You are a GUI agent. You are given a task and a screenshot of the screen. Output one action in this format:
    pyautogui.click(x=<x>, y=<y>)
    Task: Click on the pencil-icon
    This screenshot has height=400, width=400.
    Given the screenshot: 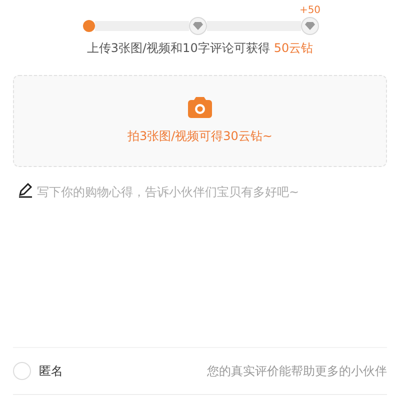 What is the action you would take?
    pyautogui.click(x=25, y=190)
    